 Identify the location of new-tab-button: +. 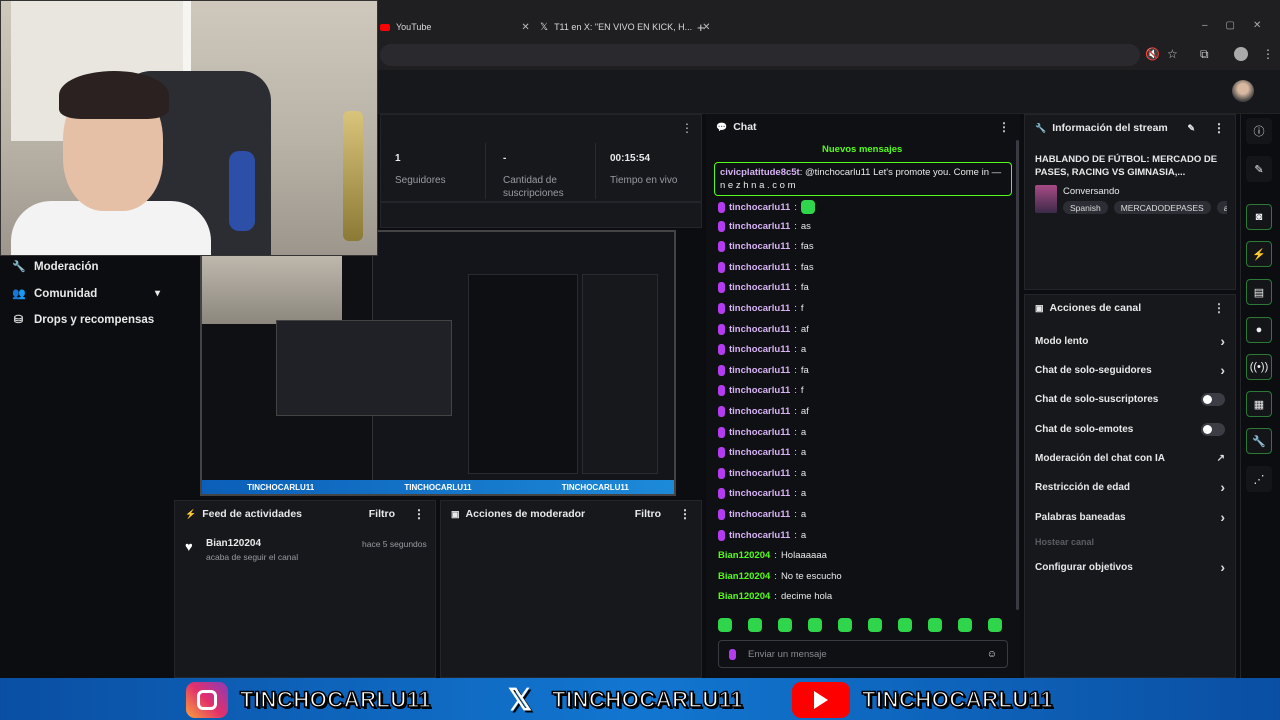
(701, 27).